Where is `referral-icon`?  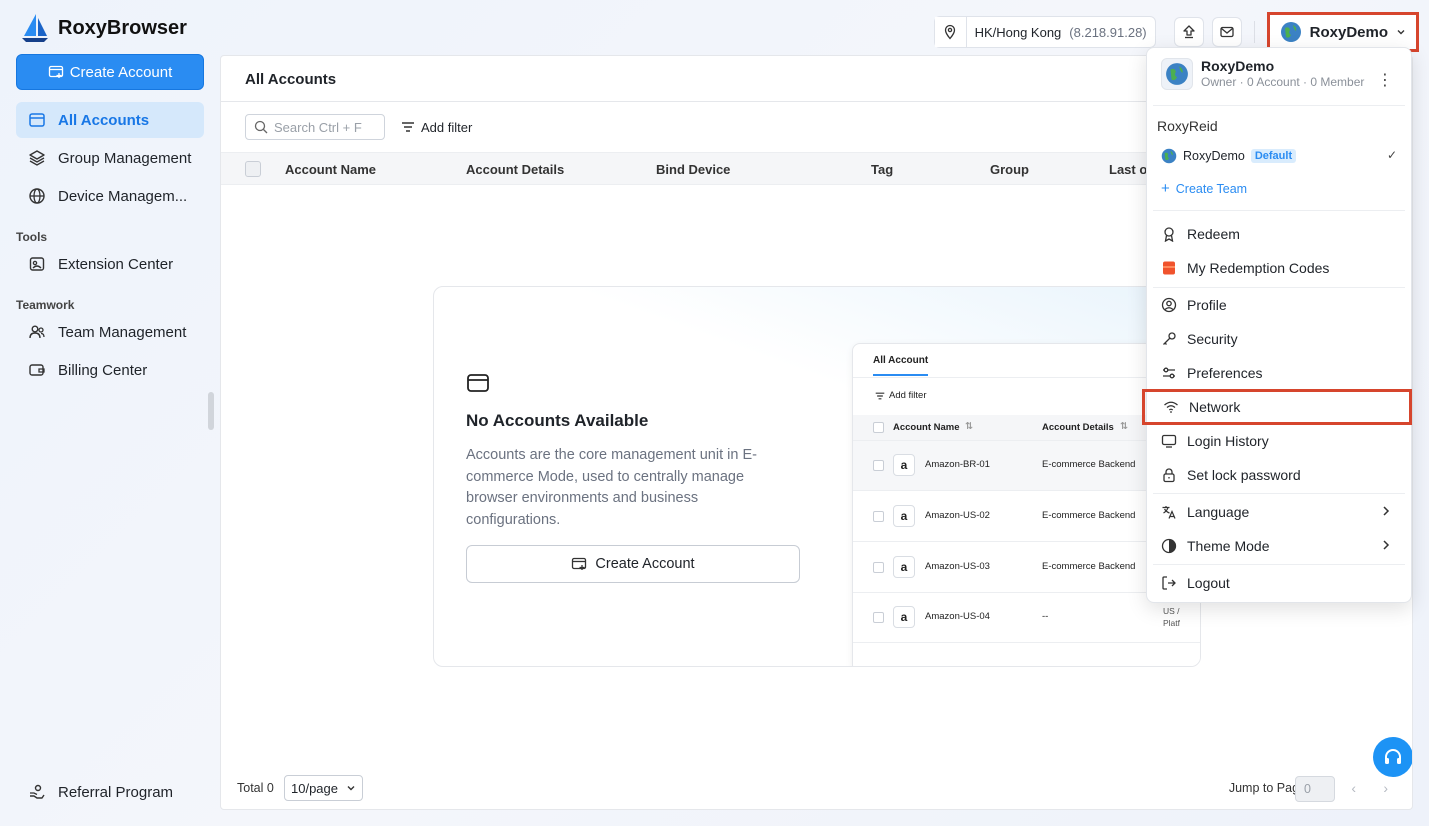 referral-icon is located at coordinates (37, 791).